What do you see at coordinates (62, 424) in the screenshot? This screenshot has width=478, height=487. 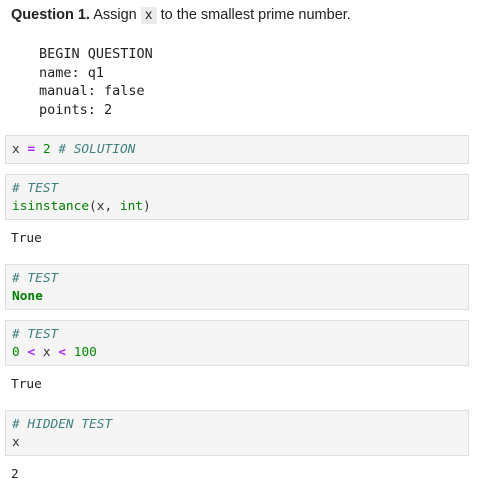 I see `code-comment: # HIDDEN TEST` at bounding box center [62, 424].